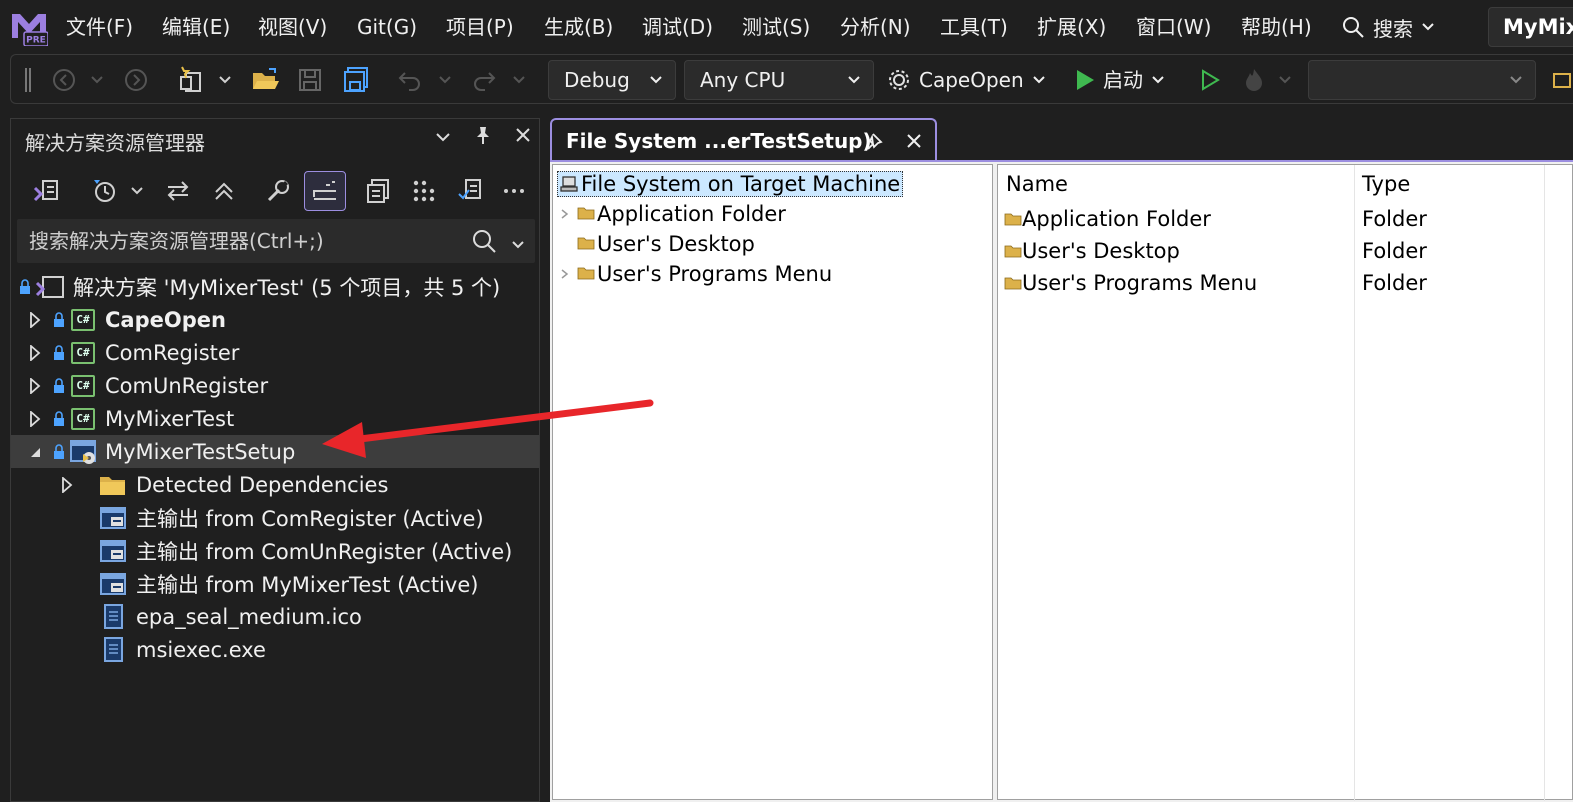 Image resolution: width=1573 pixels, height=802 pixels. What do you see at coordinates (325, 191) in the screenshot?
I see `file-system-editor-icon` at bounding box center [325, 191].